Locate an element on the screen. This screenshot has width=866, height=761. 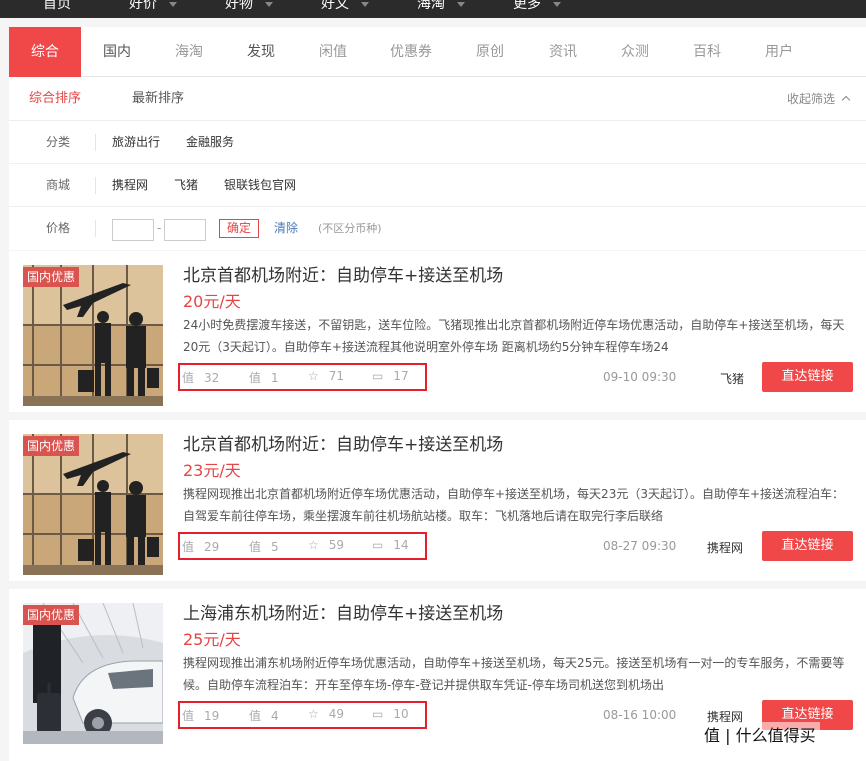
merchant-name: 飞猪 is located at coordinates (732, 378).